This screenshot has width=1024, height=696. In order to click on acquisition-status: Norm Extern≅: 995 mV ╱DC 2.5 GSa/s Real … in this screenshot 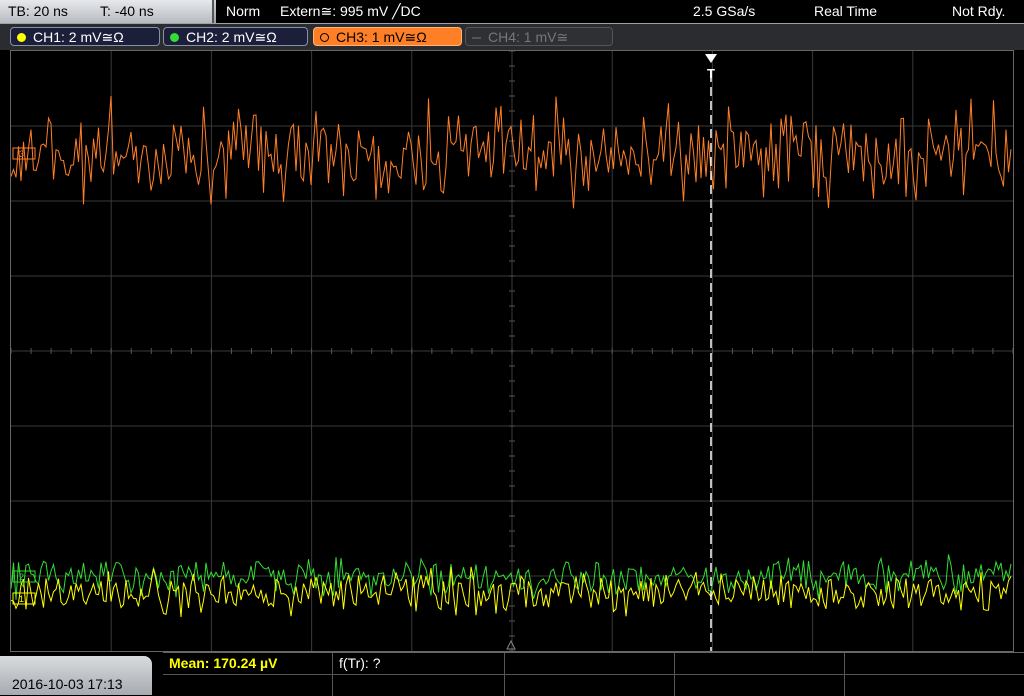, I will do `click(620, 11)`.